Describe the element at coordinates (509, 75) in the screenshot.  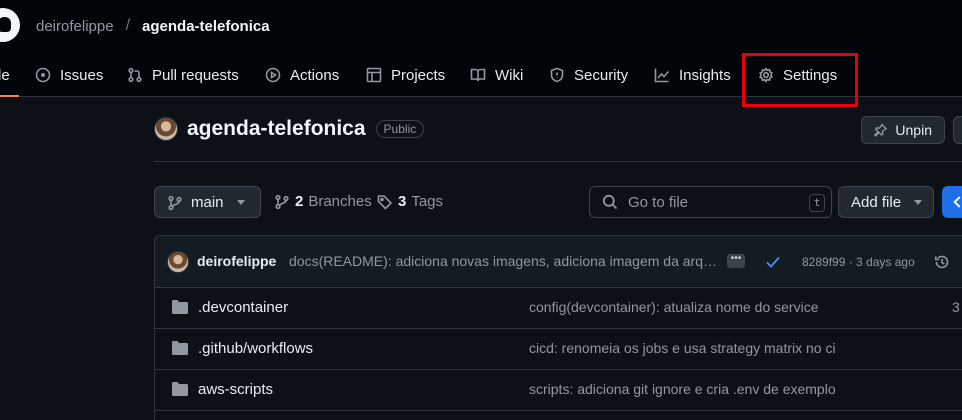
I see `tab-label: Wiki` at that location.